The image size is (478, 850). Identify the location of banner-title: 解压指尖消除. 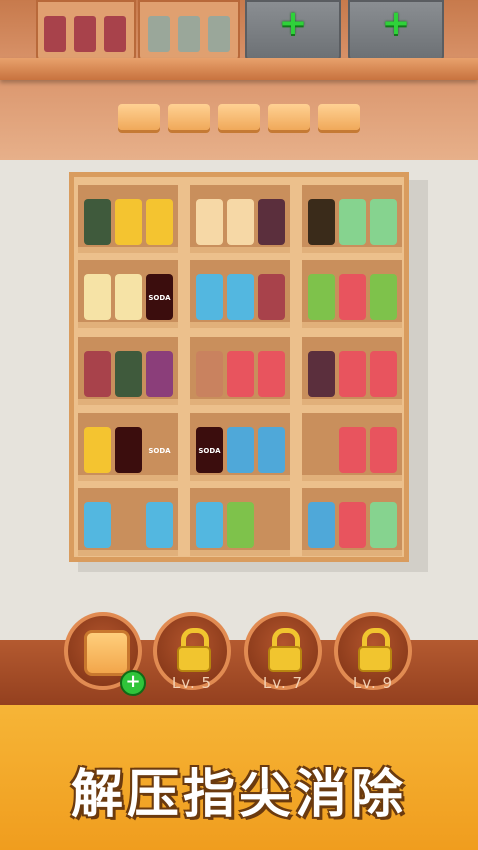
(238, 795).